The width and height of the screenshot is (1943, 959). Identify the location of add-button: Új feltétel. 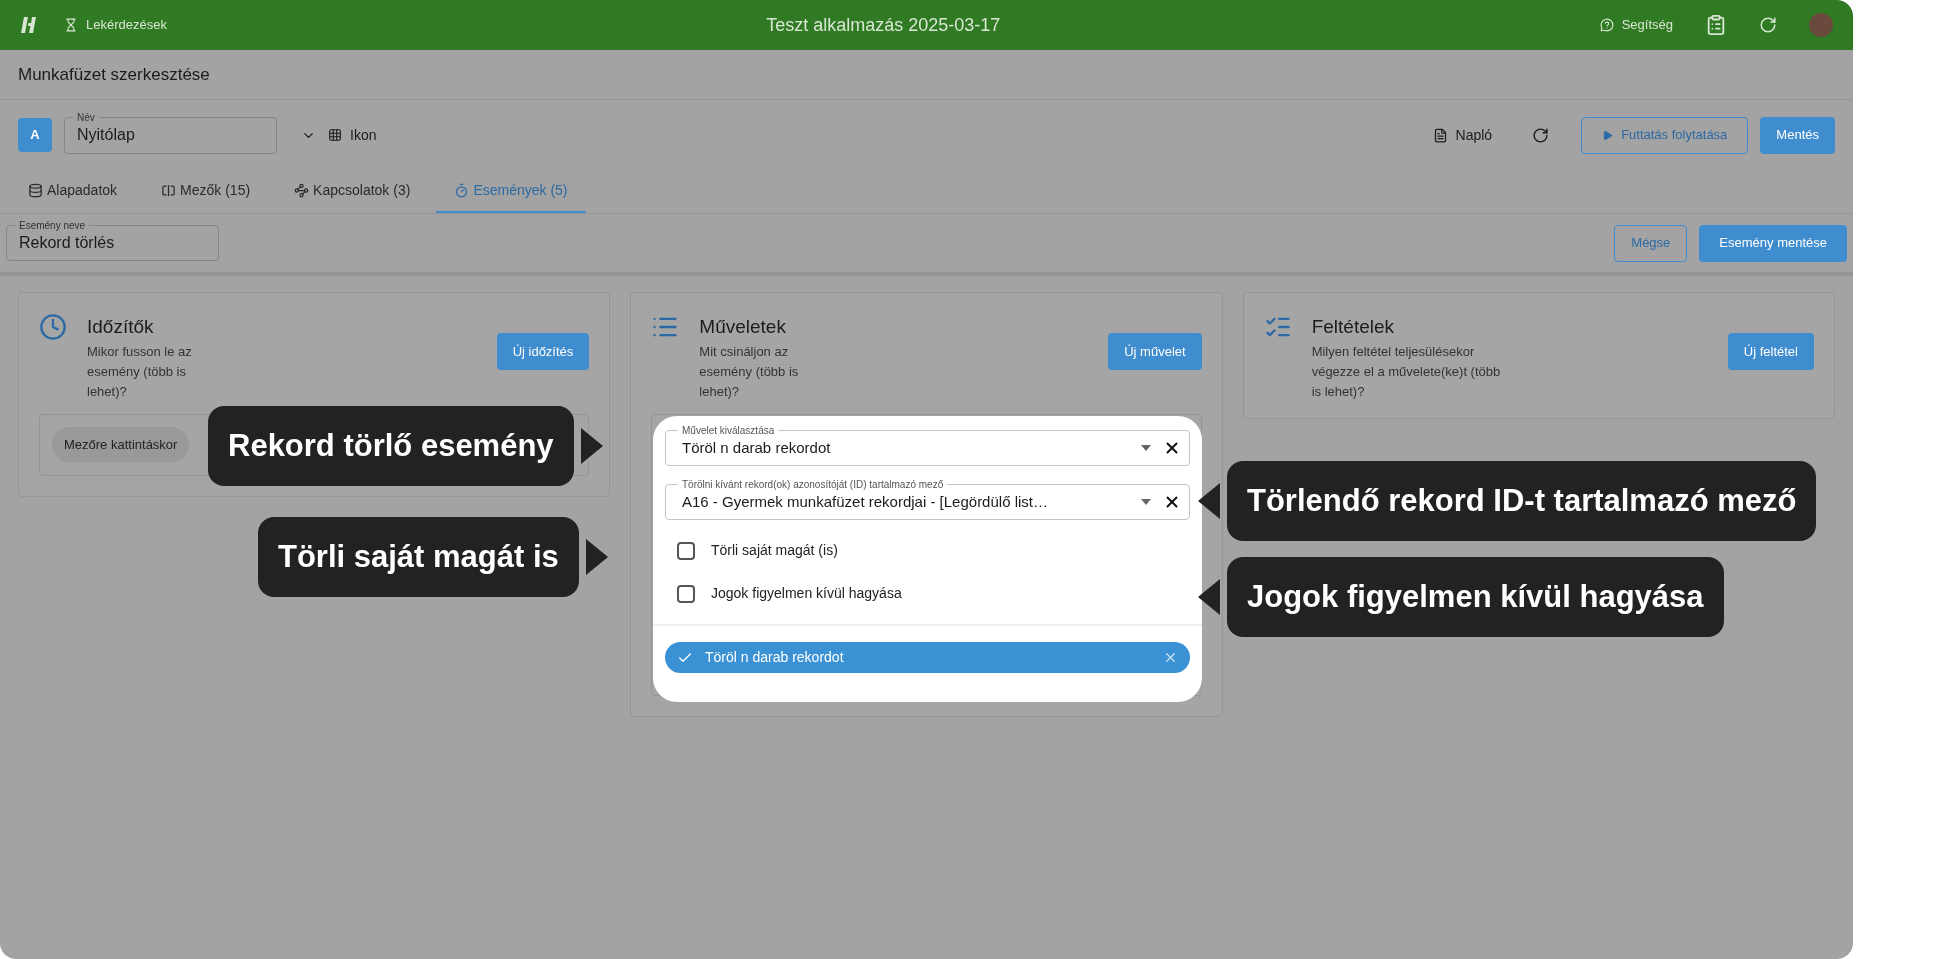
(1770, 351).